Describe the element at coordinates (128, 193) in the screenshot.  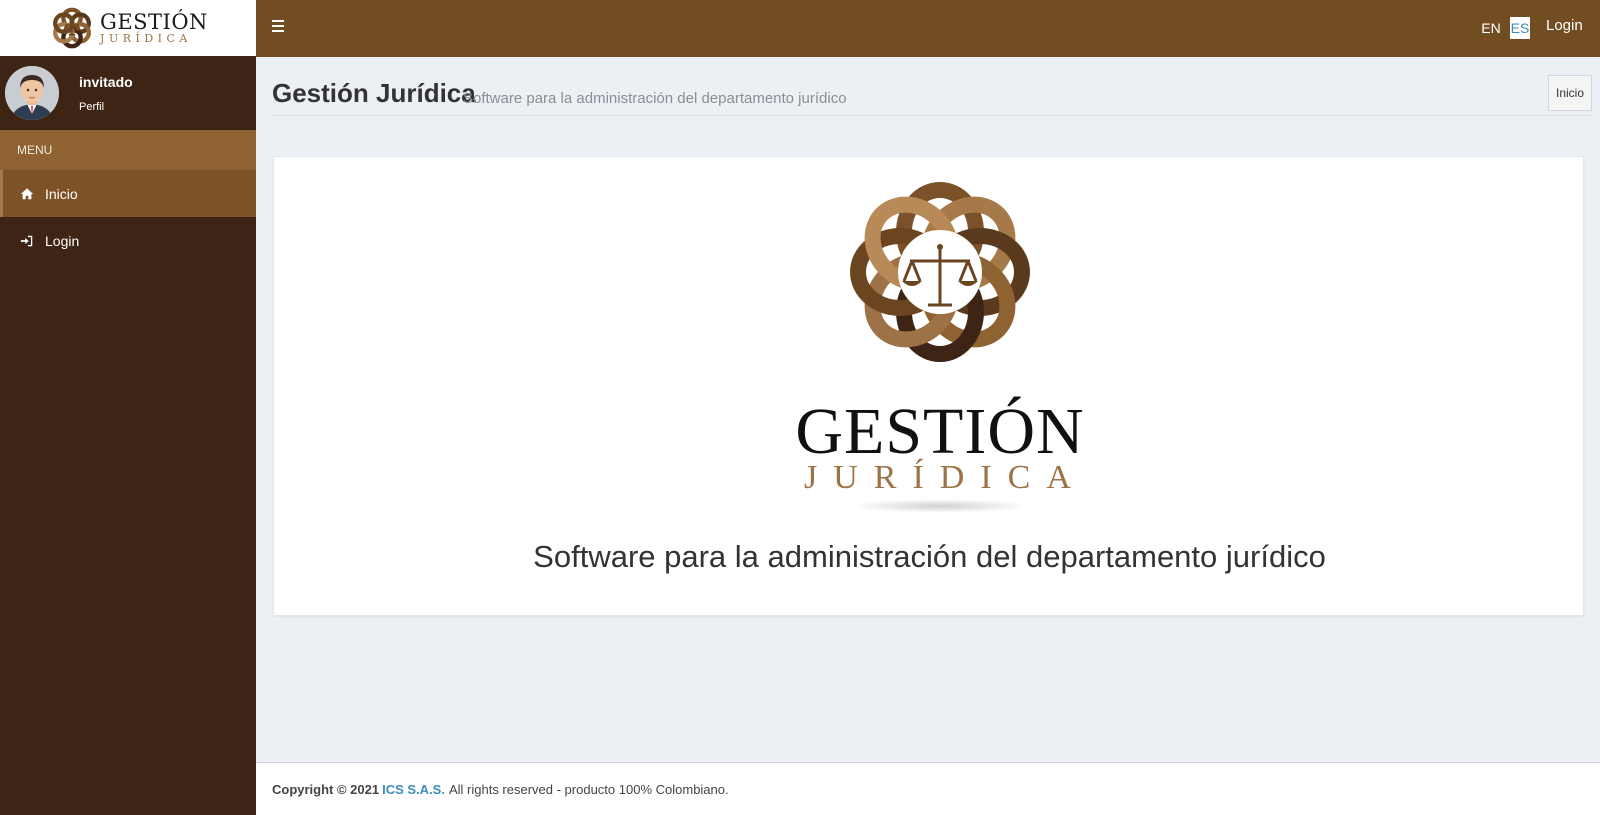
I see `sidebar-item-inicio: Inicio` at that location.